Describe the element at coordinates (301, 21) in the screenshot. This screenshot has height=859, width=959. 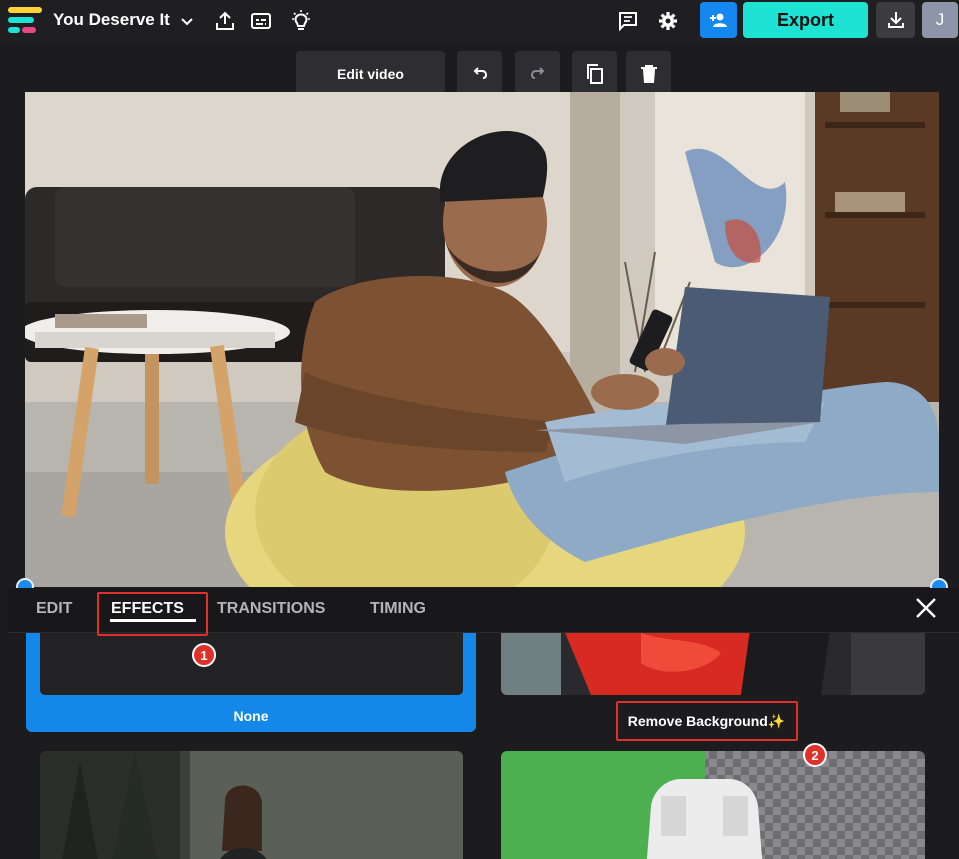
I see `lightbulb-icon` at that location.